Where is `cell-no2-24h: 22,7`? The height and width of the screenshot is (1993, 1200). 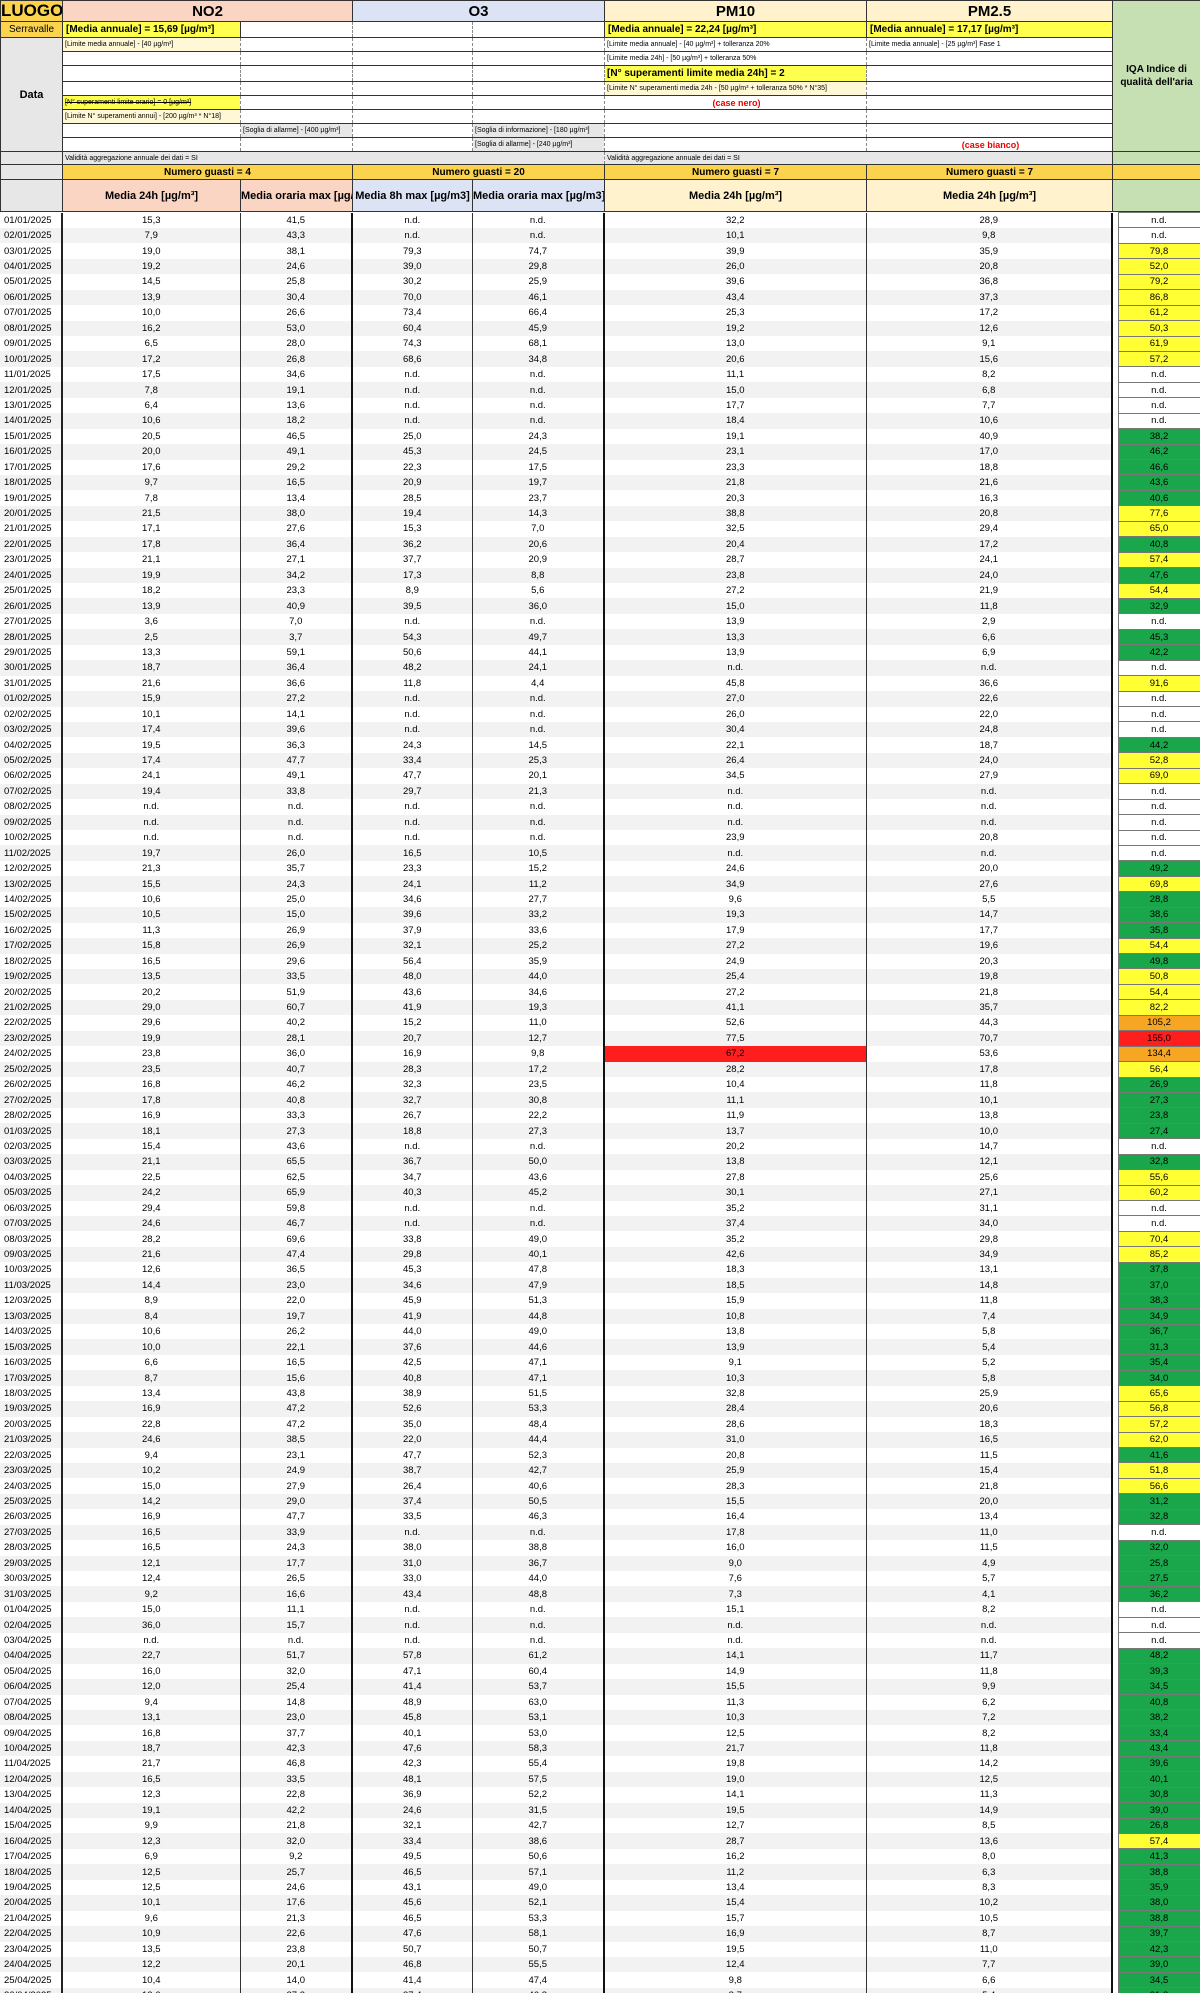
cell-no2-24h: 22,7 is located at coordinates (151, 1656).